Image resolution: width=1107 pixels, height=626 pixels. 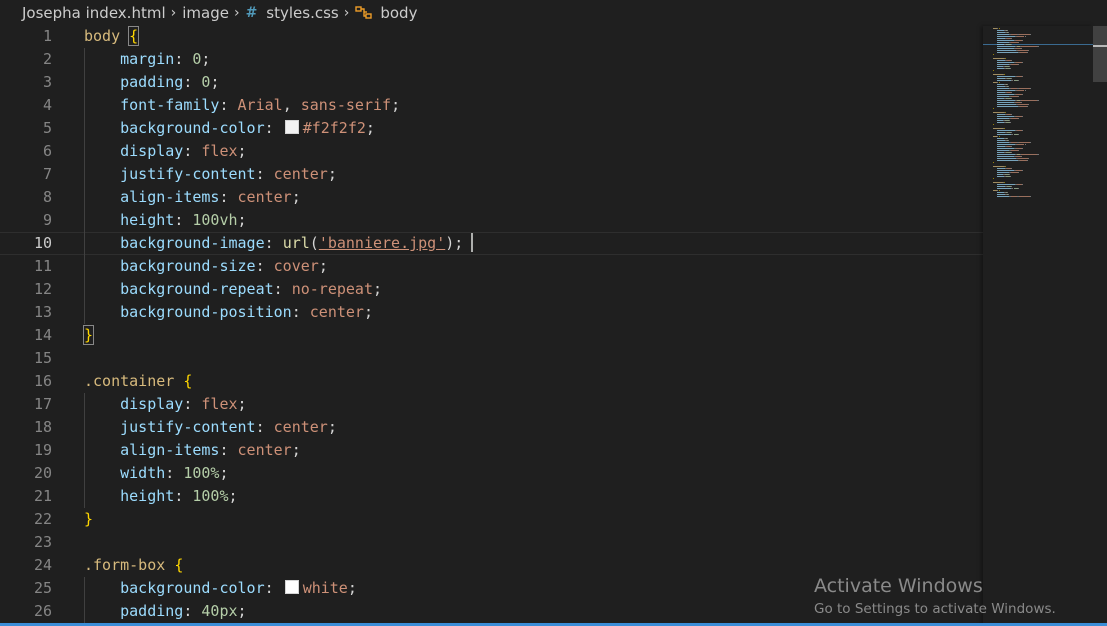 What do you see at coordinates (143, 473) in the screenshot?
I see `code-token-prop: width` at bounding box center [143, 473].